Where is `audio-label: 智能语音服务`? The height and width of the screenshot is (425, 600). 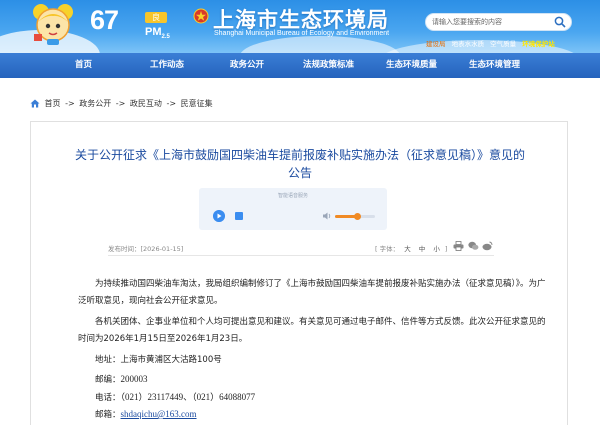
audio-label: 智能语音服务 is located at coordinates (292, 196).